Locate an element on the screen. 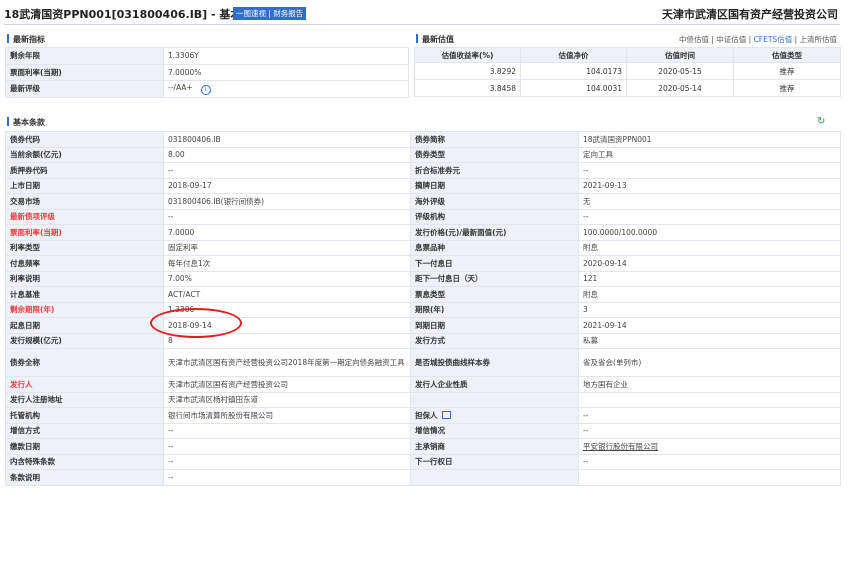  column-header: 估值类型 is located at coordinates (787, 55).